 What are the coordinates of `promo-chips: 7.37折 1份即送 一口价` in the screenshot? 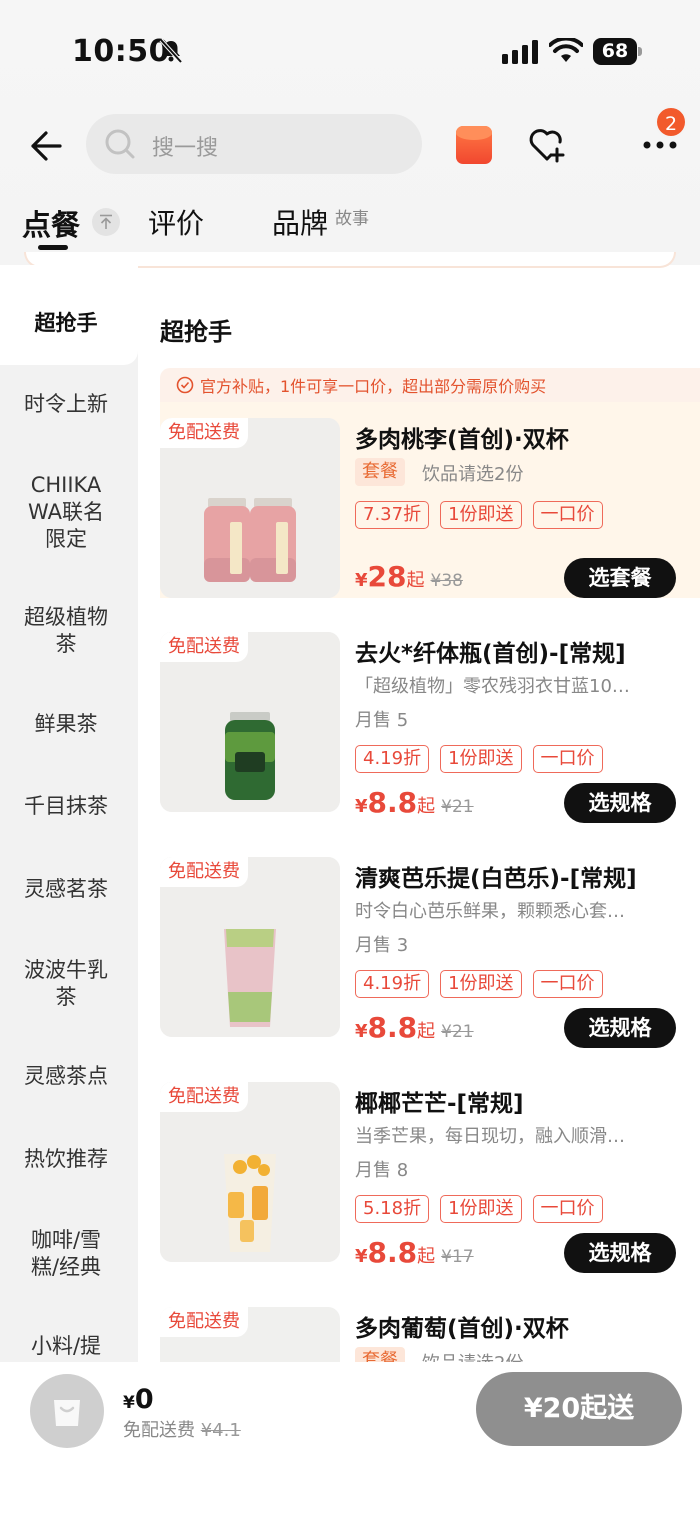 It's located at (479, 515).